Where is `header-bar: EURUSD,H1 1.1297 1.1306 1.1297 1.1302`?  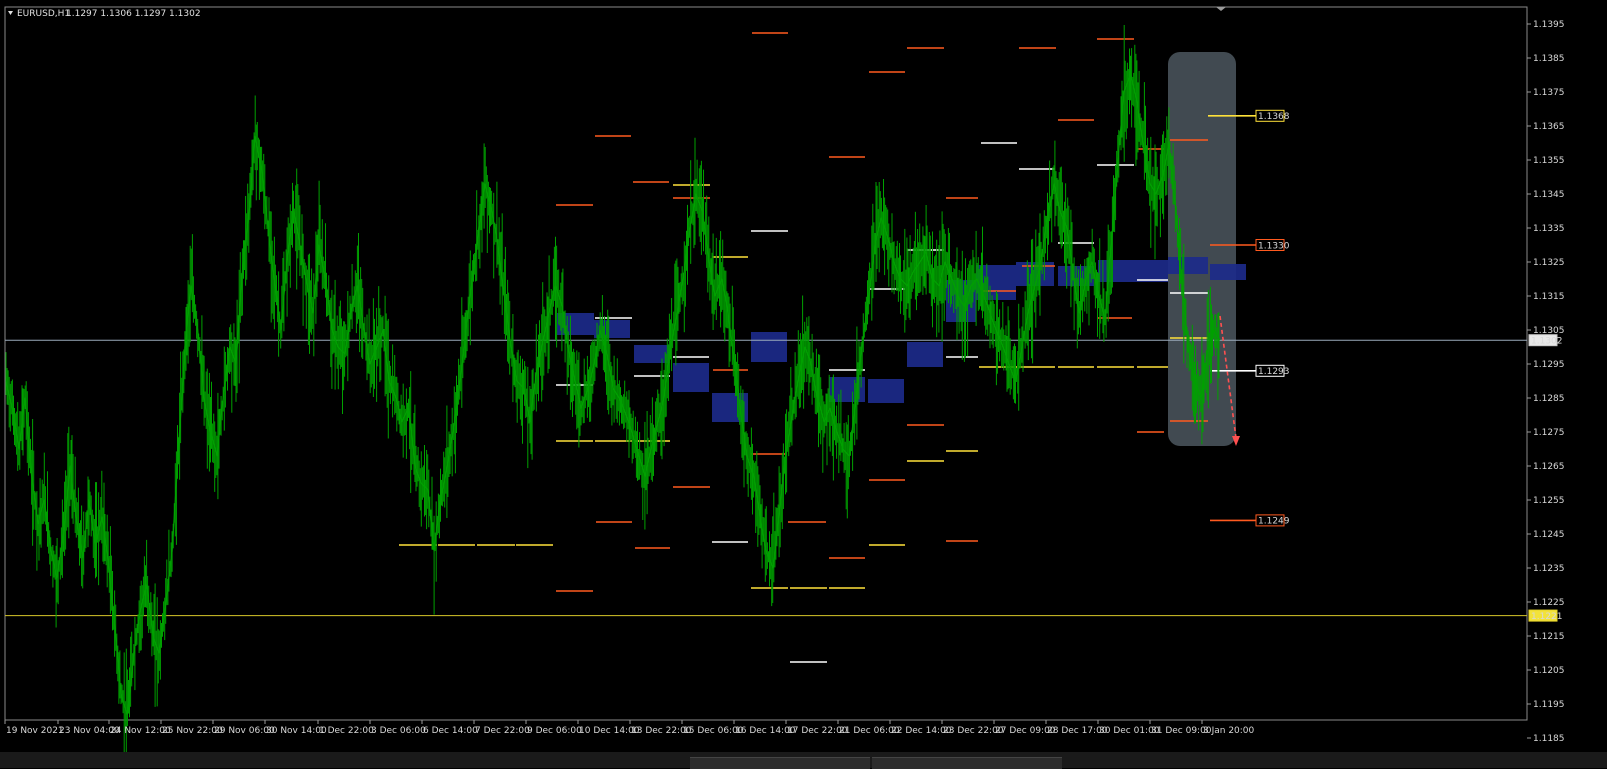
header-bar: EURUSD,H1 1.1297 1.1306 1.1297 1.1302 is located at coordinates (104, 14).